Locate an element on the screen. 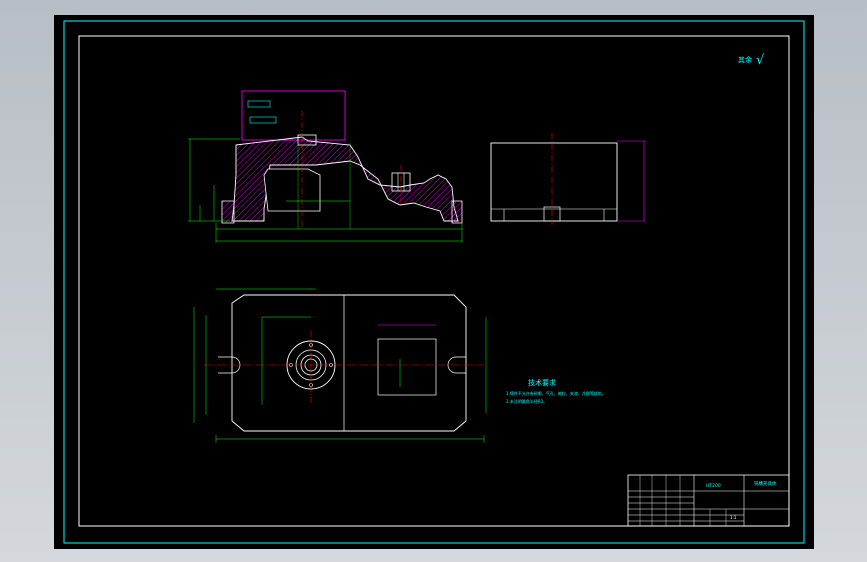 Image resolution: width=867 pixels, height=562 pixels. svg-text: 1.铸件不允许有砂眼、气孔、缩松、夹渣、冷隔等缺陷。 is located at coordinates (556, 393).